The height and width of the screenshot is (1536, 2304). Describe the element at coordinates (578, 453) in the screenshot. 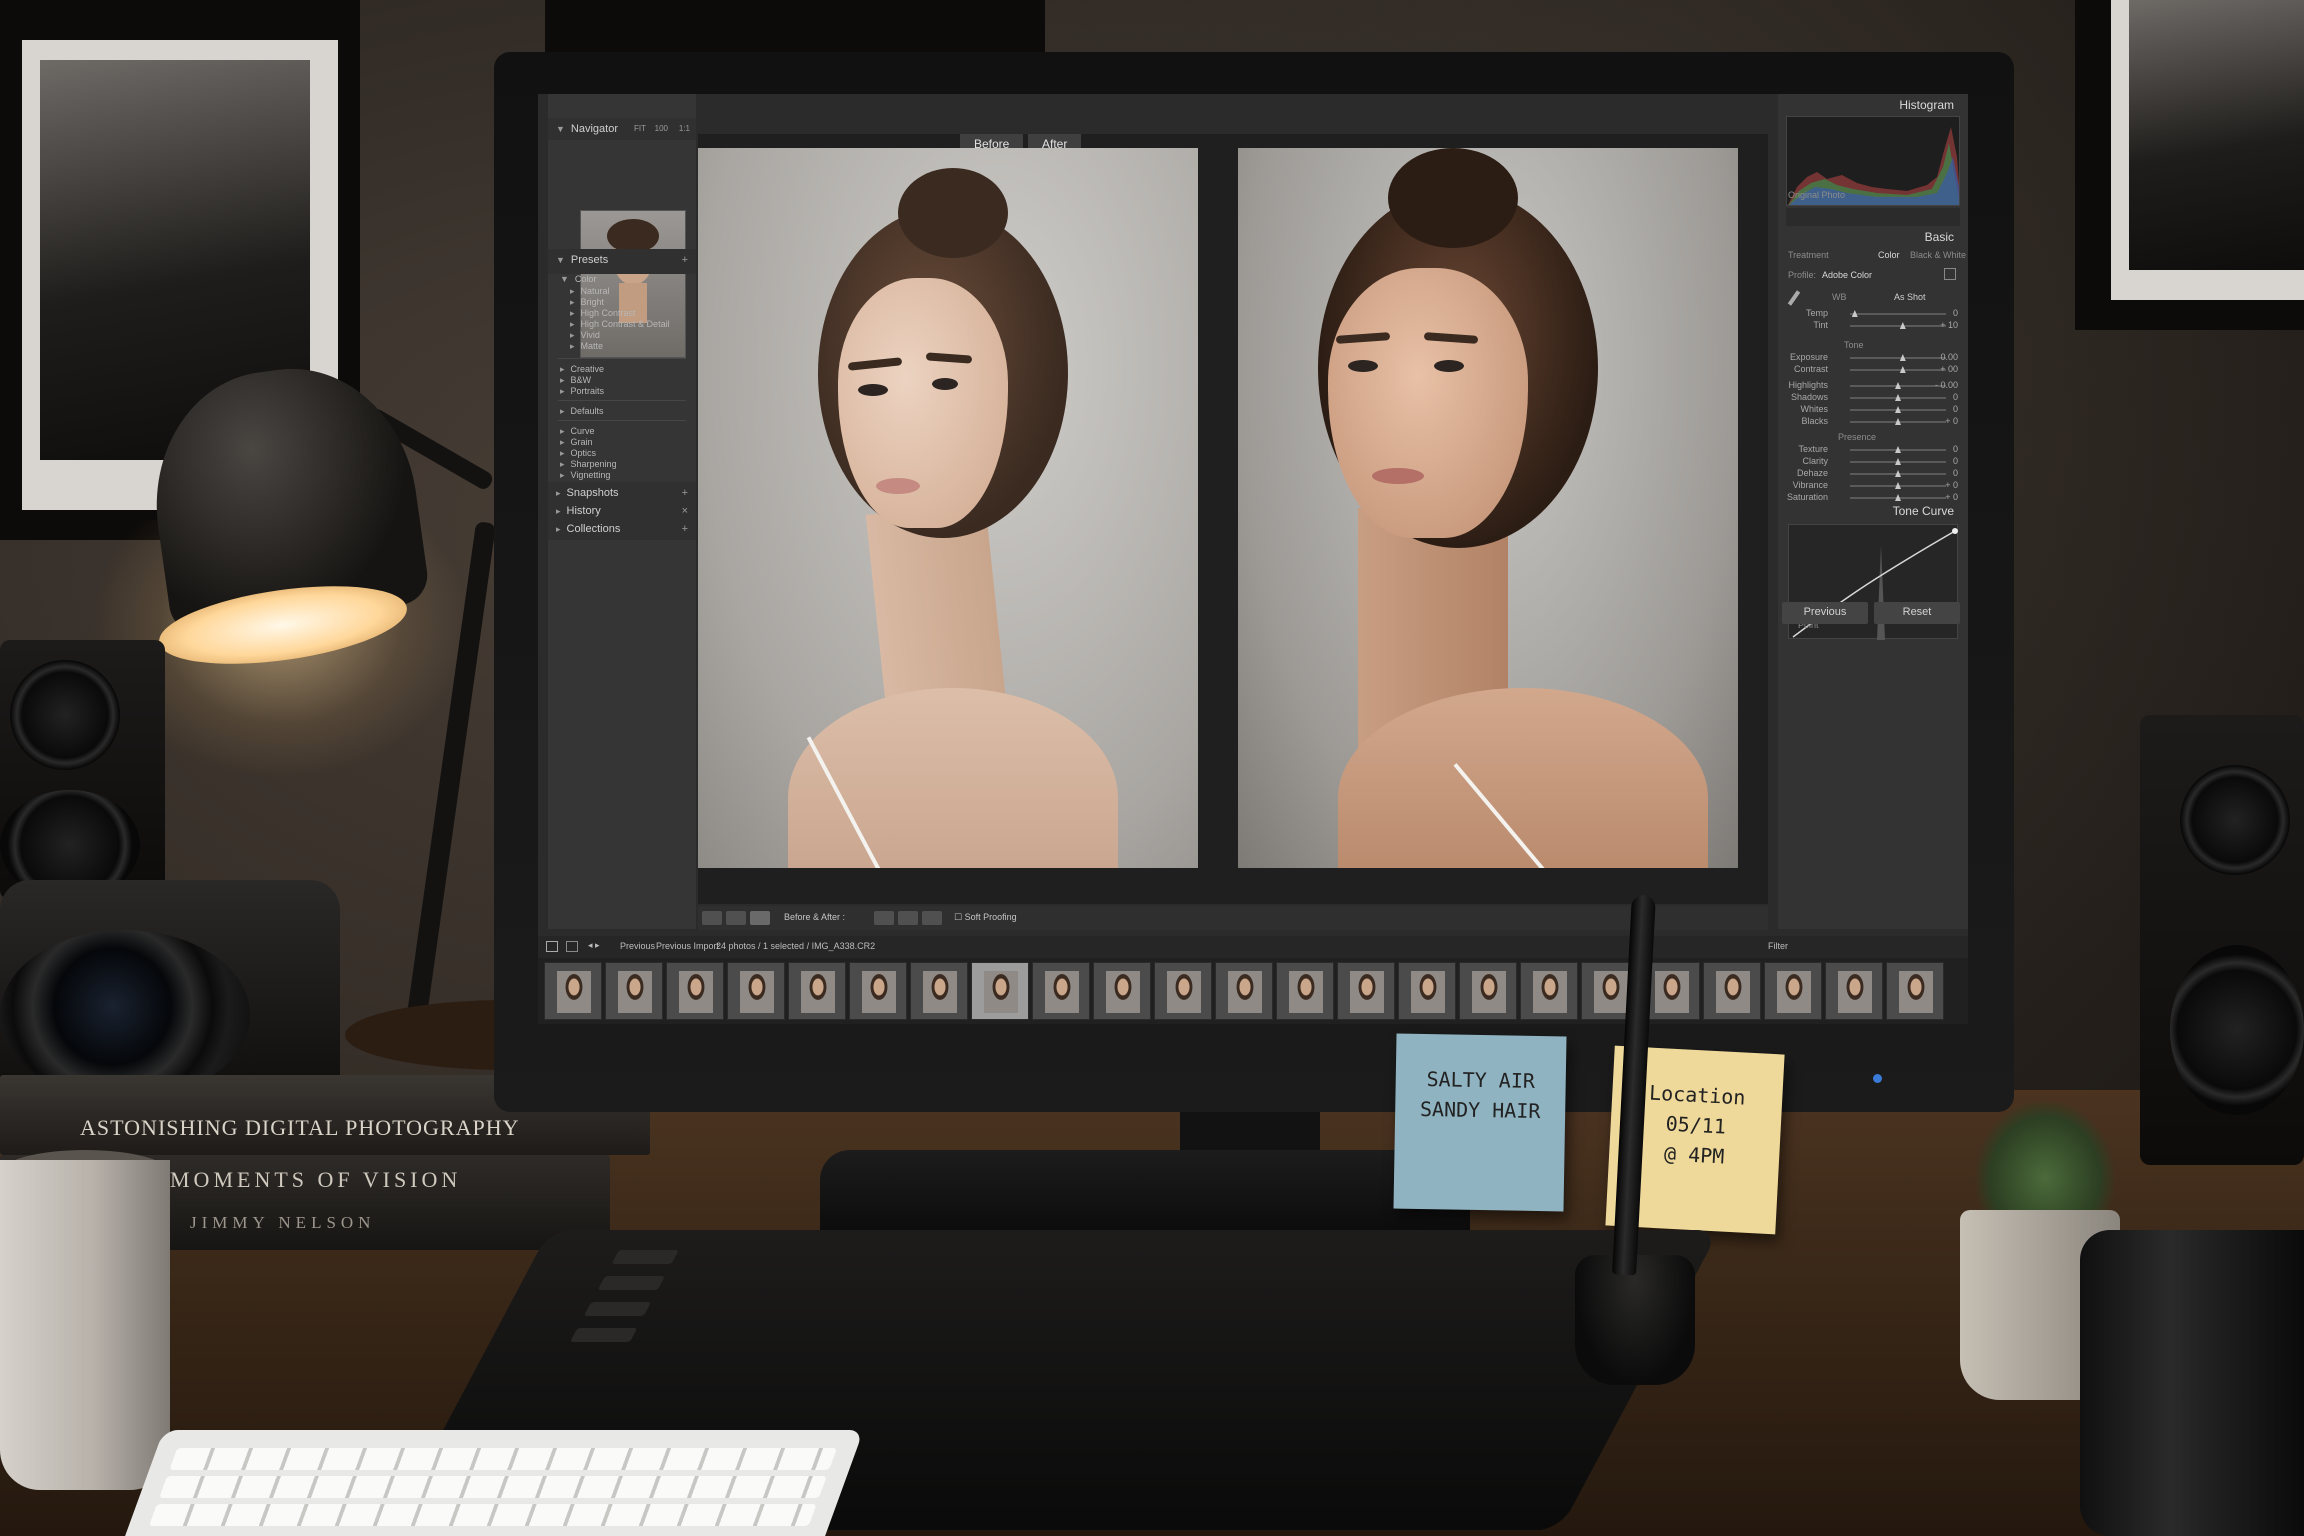

I see `preset-group: ▸ Optics` at that location.